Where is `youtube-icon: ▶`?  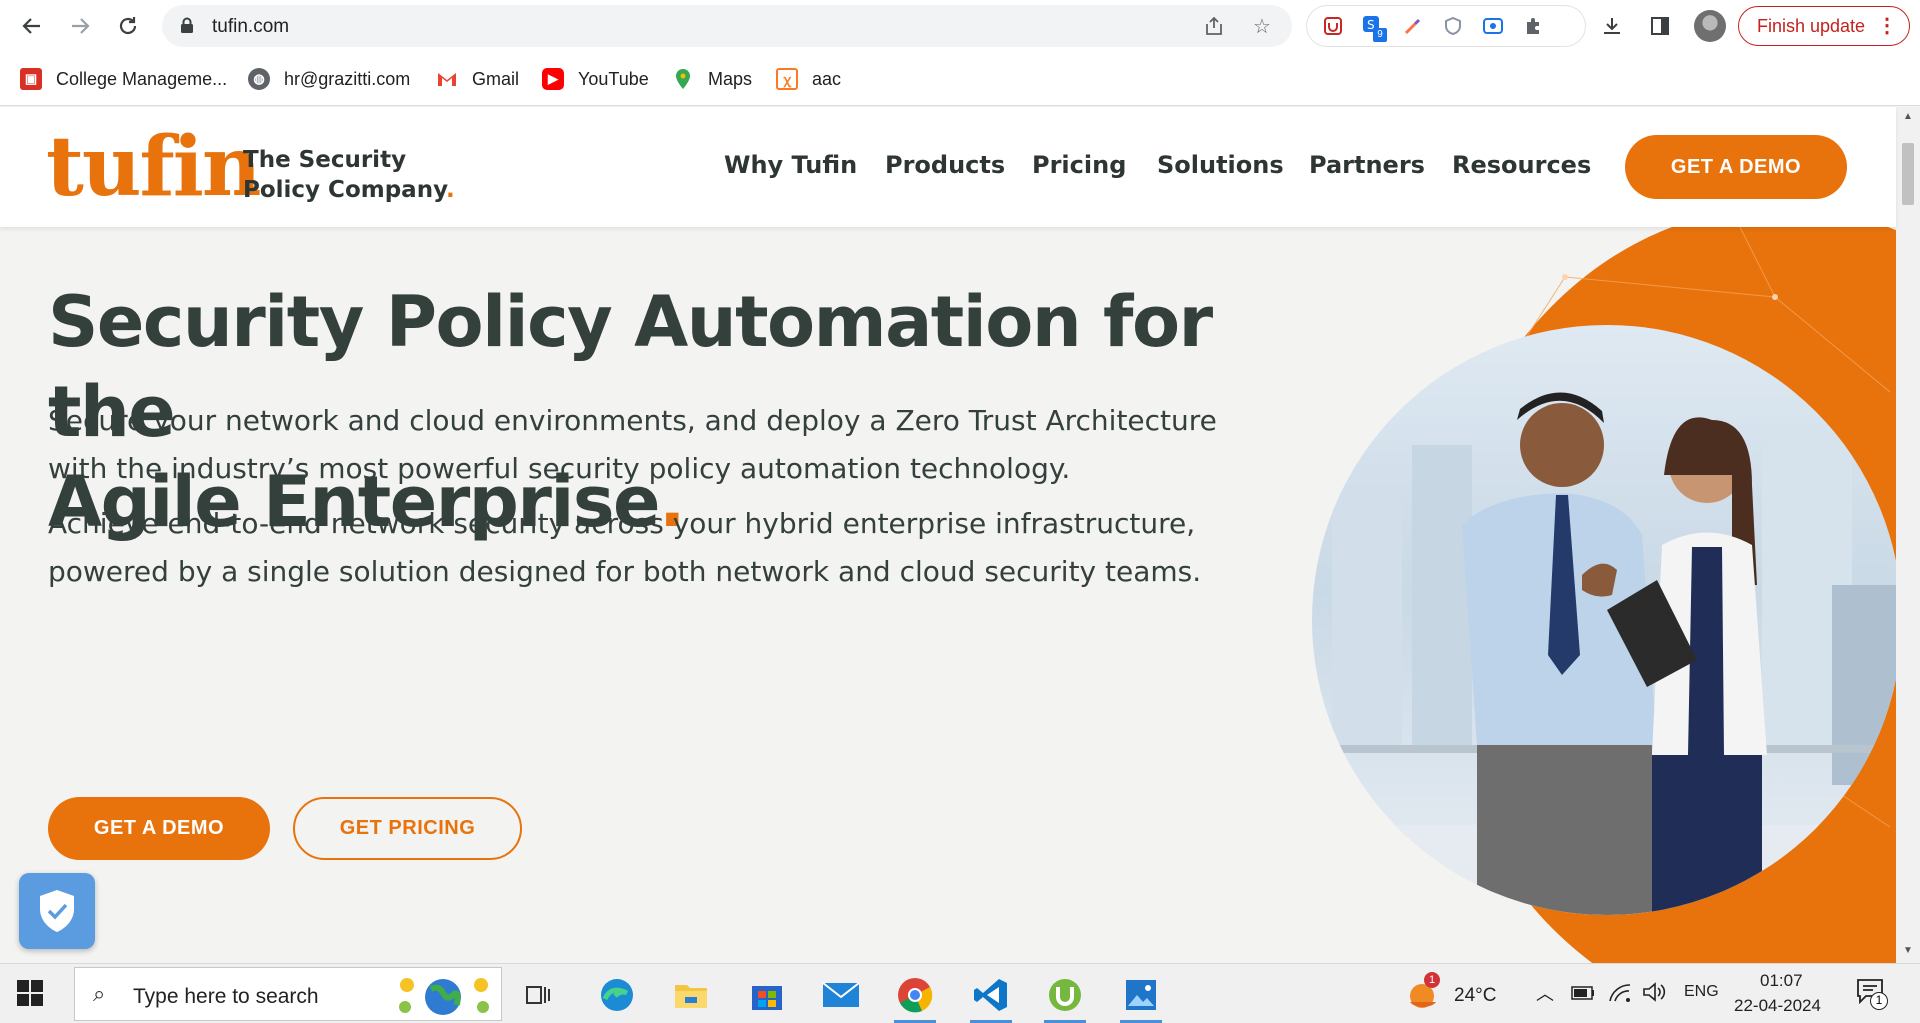
youtube-icon: ▶ is located at coordinates (553, 79).